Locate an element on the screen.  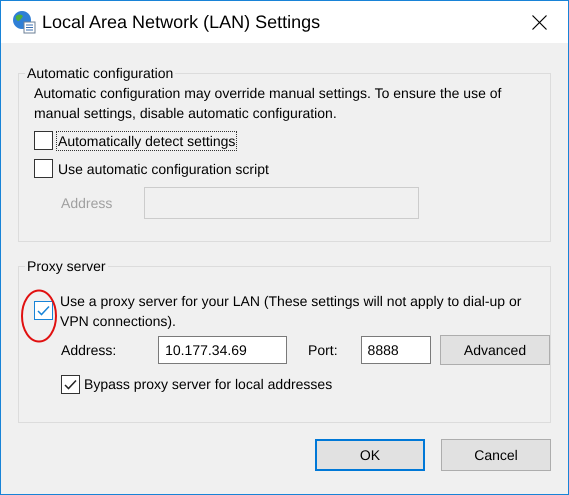
port-field: 8888 is located at coordinates (395, 350).